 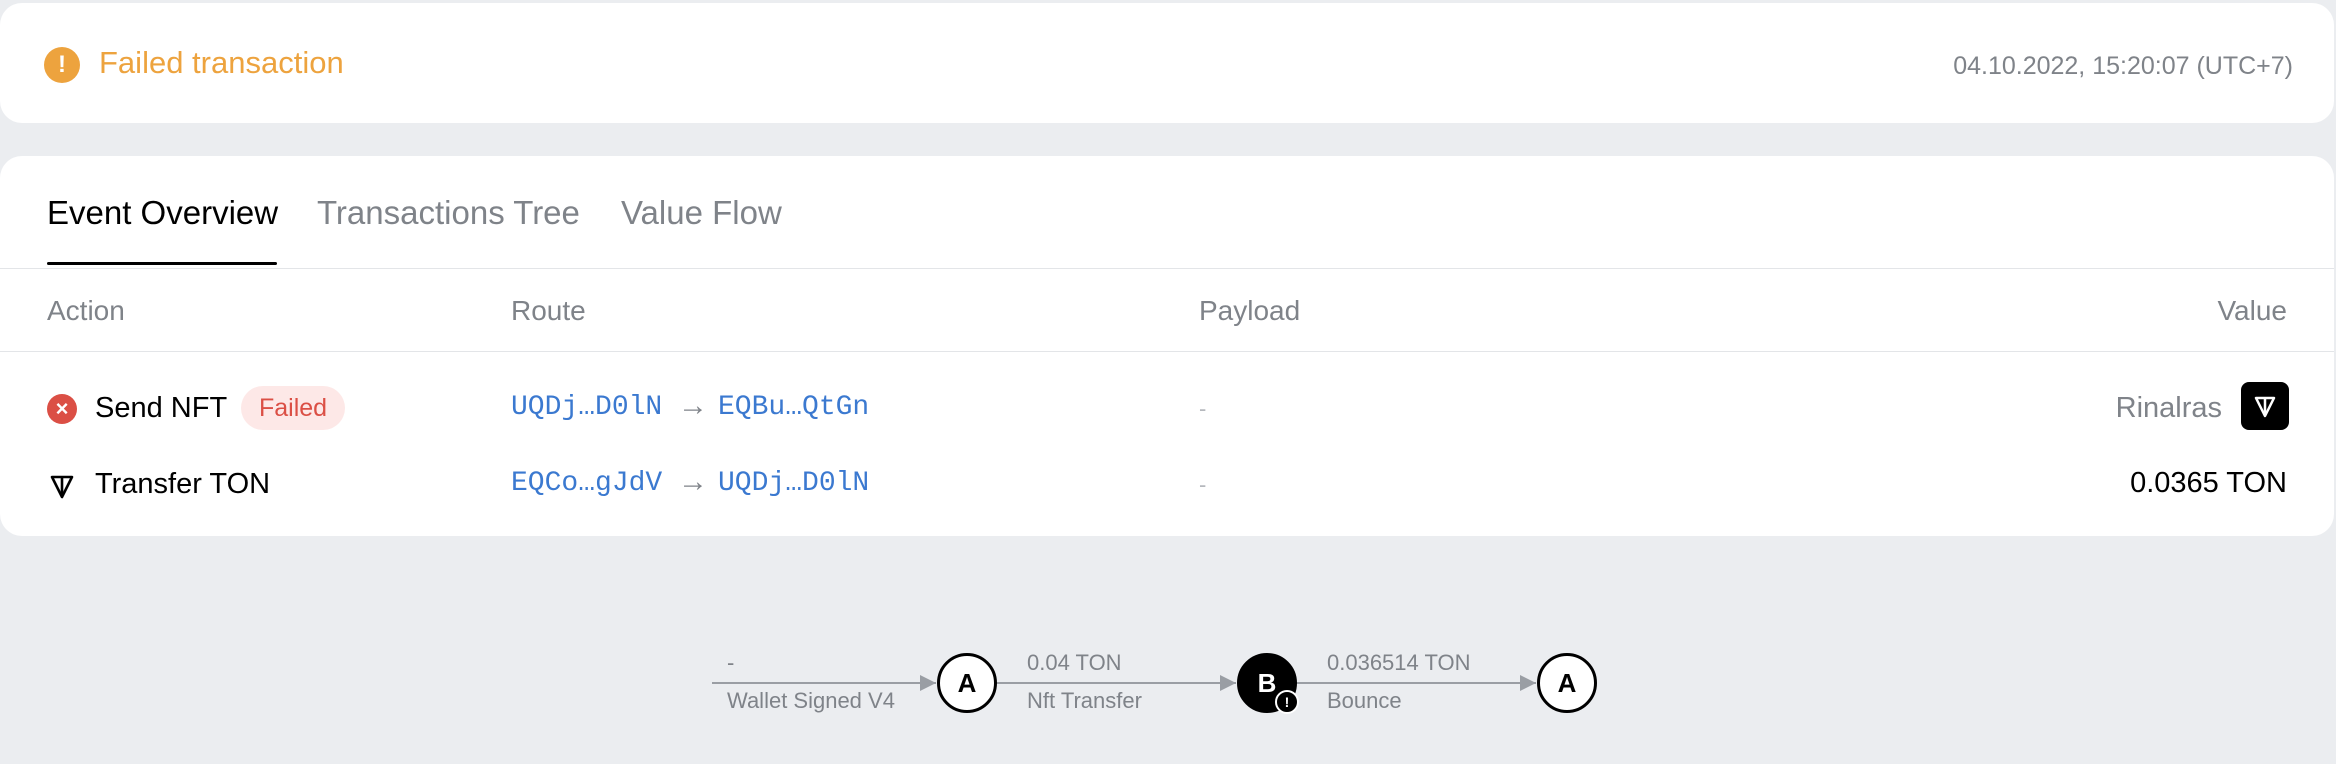 What do you see at coordinates (221, 62) in the screenshot?
I see `status-title: Failed transaction` at bounding box center [221, 62].